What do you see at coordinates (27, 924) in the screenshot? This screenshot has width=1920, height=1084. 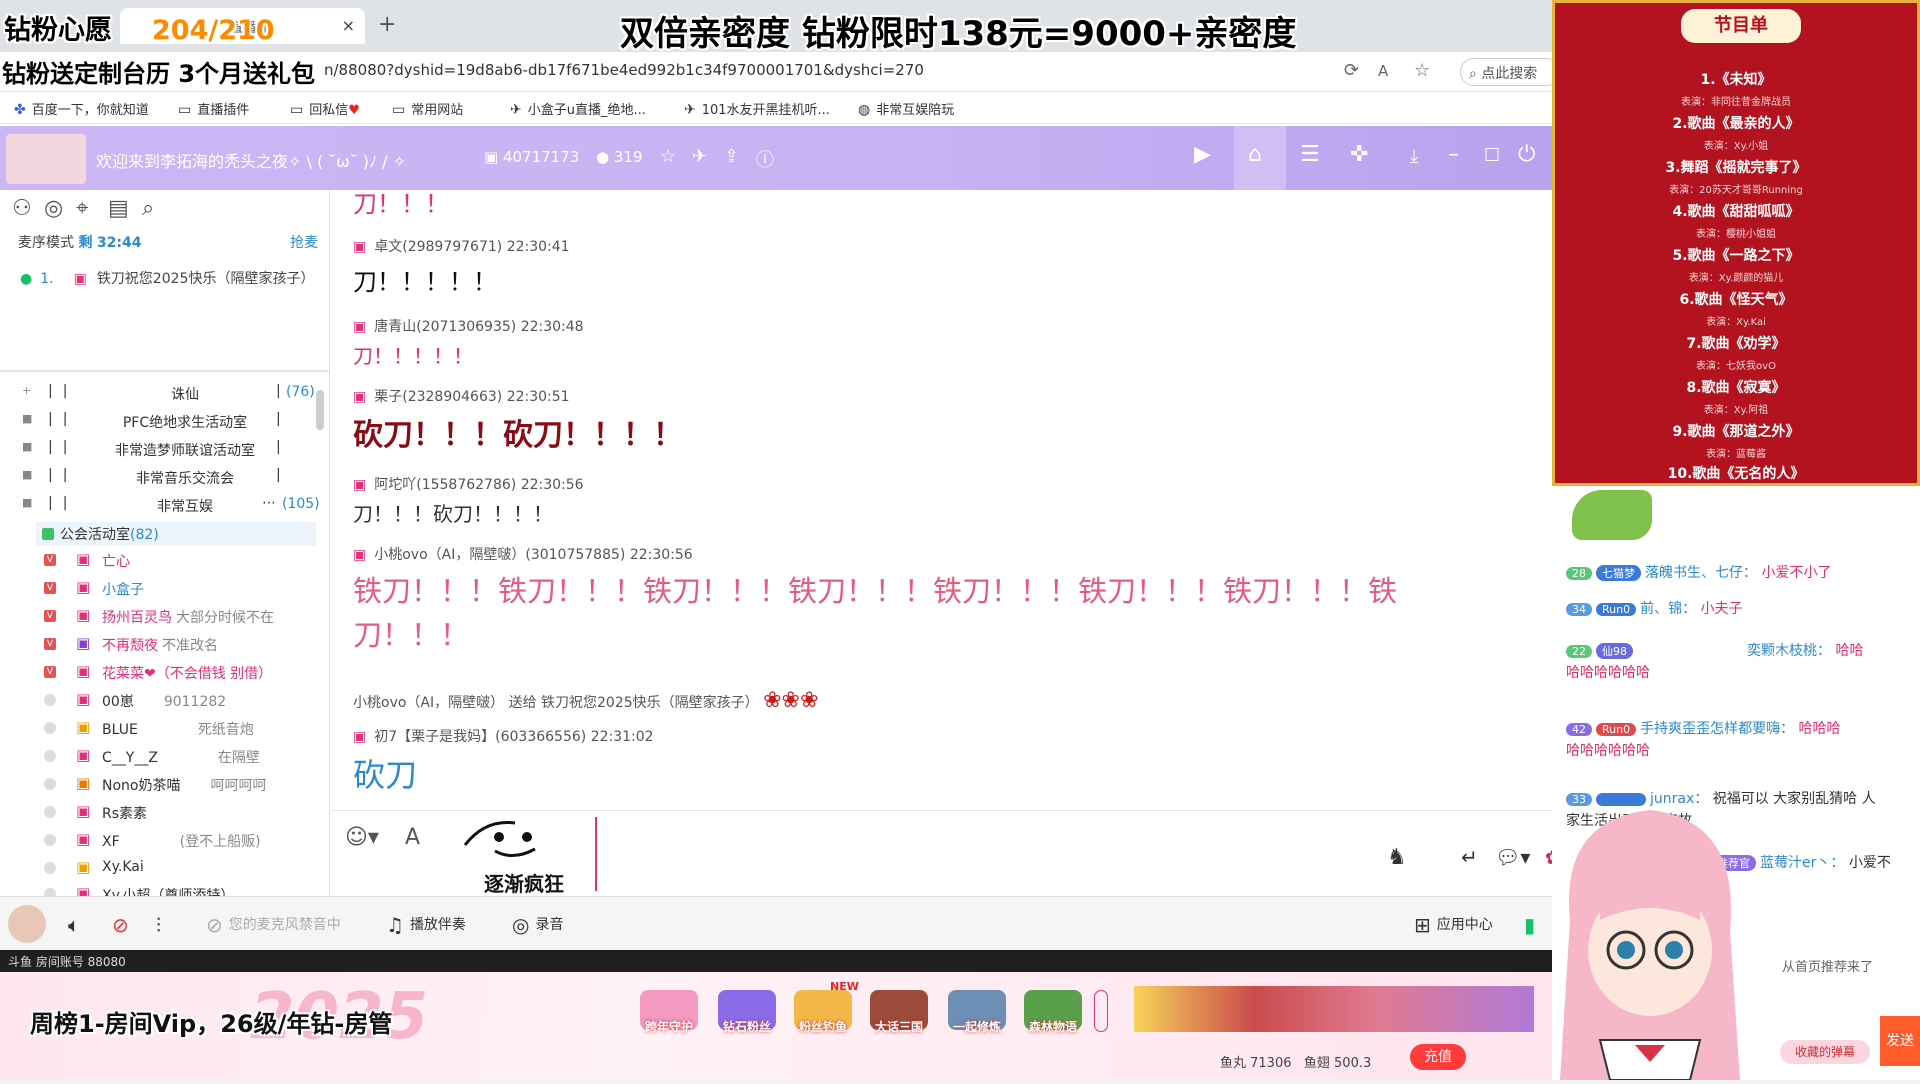 I see `avatar` at bounding box center [27, 924].